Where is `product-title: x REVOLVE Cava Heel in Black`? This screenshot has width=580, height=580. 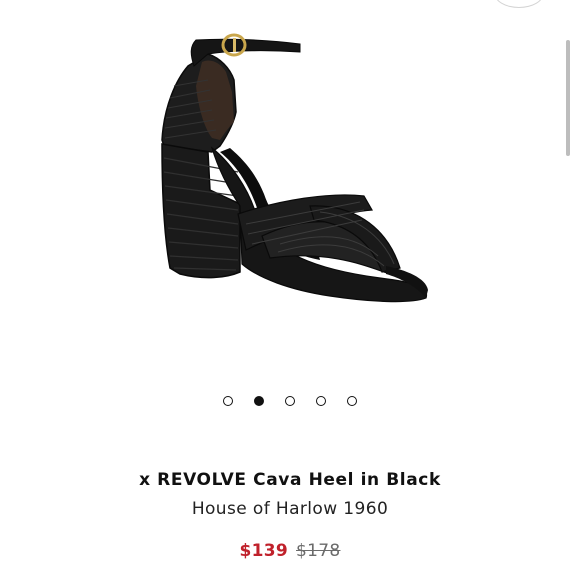
product-title: x REVOLVE Cava Heel in Black is located at coordinates (290, 480).